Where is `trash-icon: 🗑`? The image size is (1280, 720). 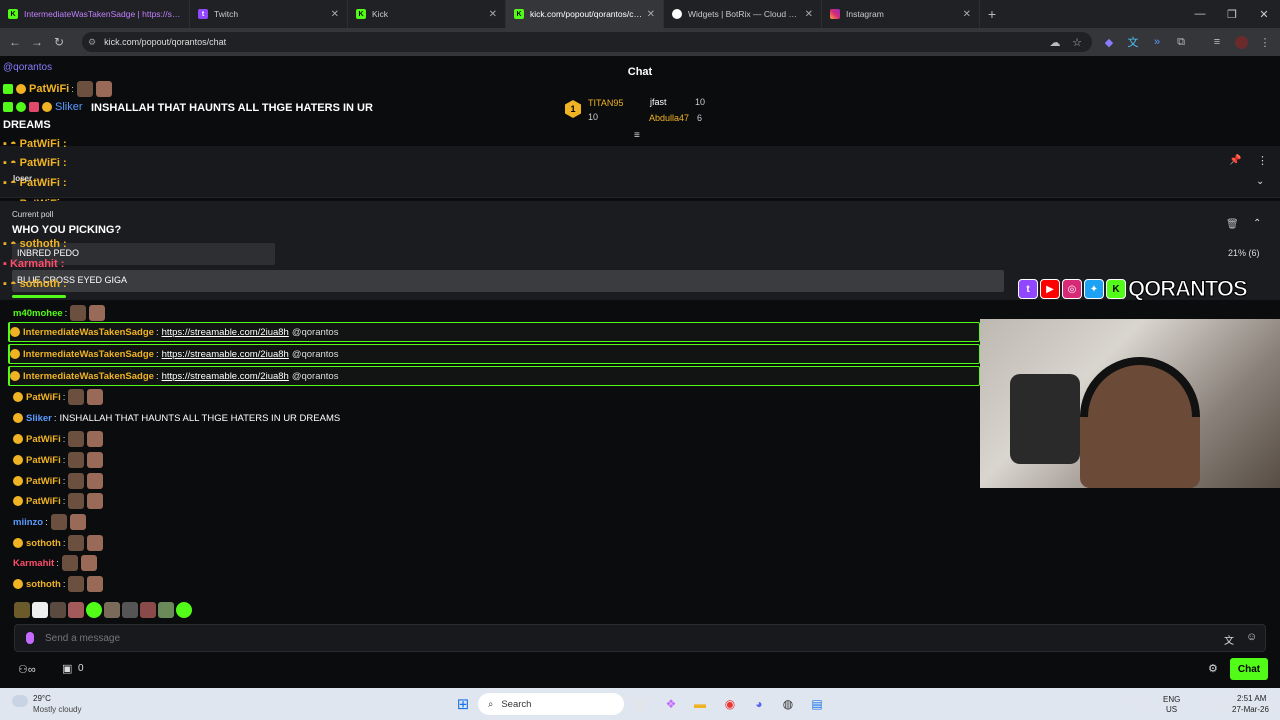 trash-icon: 🗑 is located at coordinates (1232, 224).